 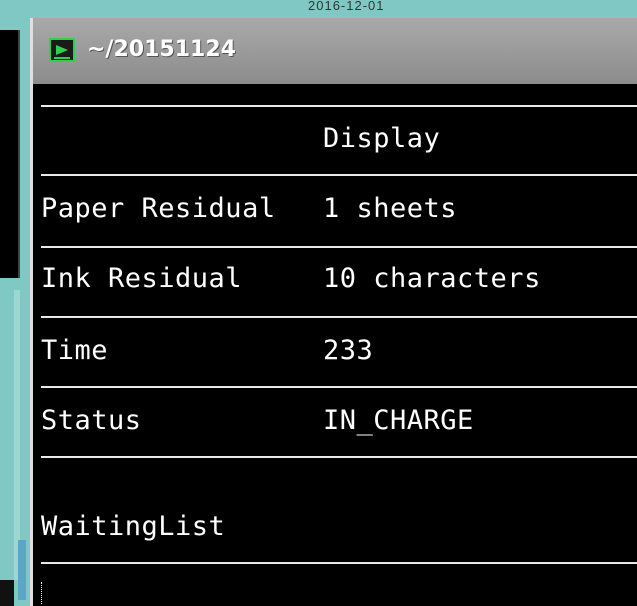 What do you see at coordinates (91, 420) in the screenshot?
I see `row-label-status: Status` at bounding box center [91, 420].